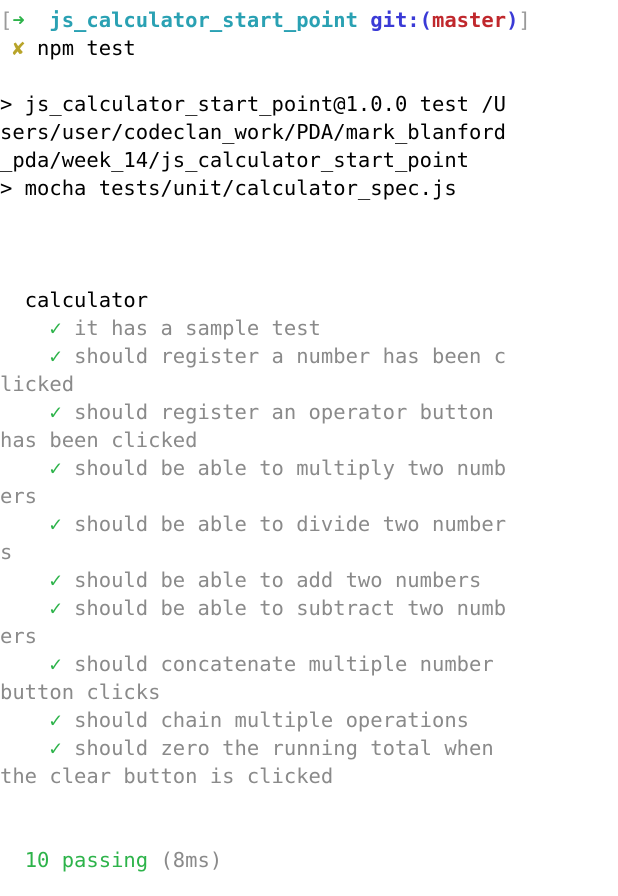 The height and width of the screenshot is (896, 618). I want to click on git-label: git:, so click(395, 20).